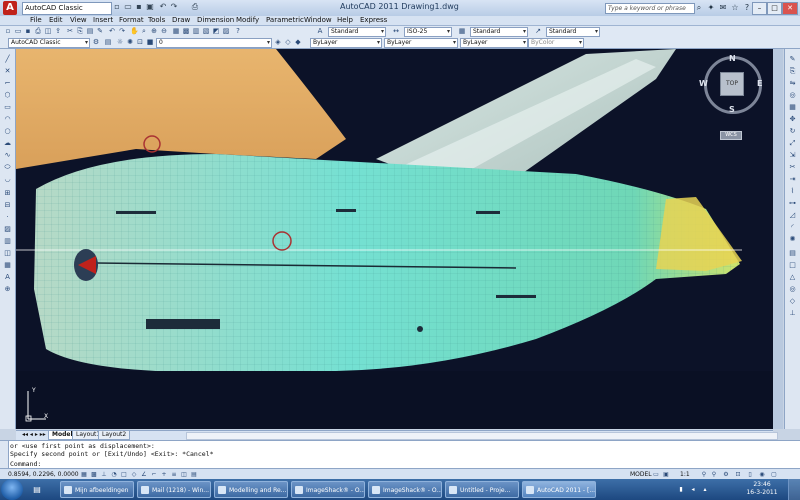 This screenshot has height=500, width=800. Describe the element at coordinates (792, 167) in the screenshot. I see `trim-icon: ✂` at that location.